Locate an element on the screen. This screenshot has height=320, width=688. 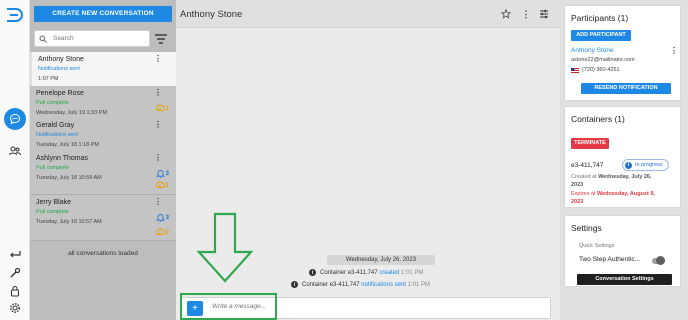
participant-phone-row: (720) 360-4261 is located at coordinates (595, 70).